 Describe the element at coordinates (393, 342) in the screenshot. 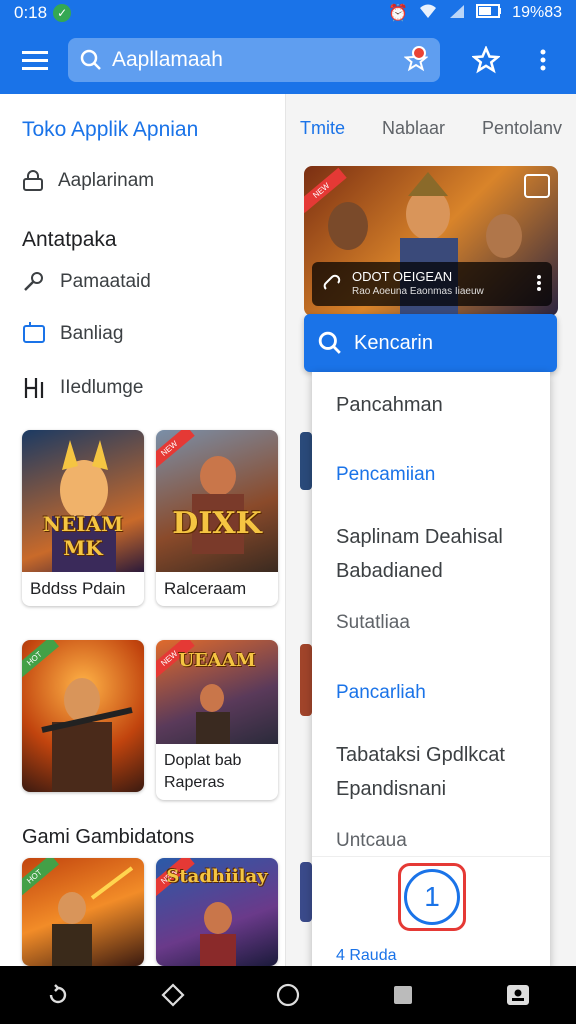

I see `dropdown-title: Kencarin` at that location.